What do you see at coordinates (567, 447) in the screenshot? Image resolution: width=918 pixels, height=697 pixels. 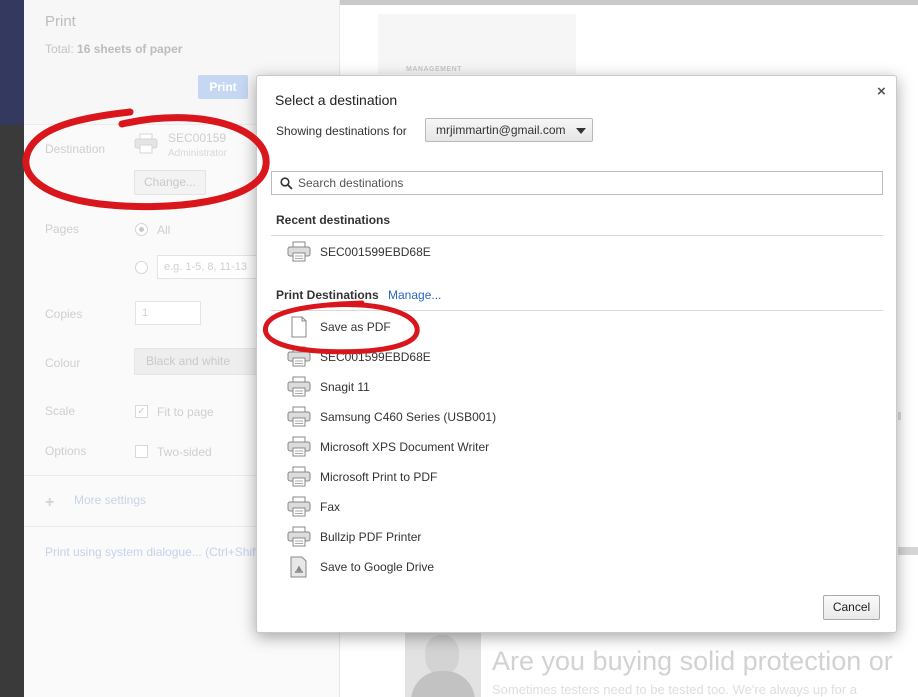 I see `destination-item: Microsoft XPS Document Writer` at bounding box center [567, 447].